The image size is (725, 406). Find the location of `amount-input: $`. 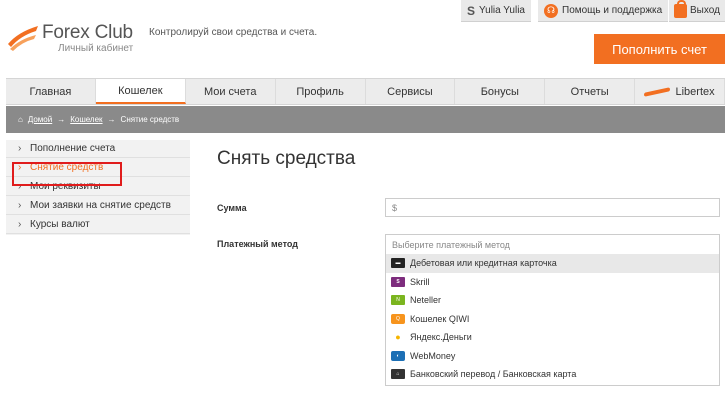

amount-input: $ is located at coordinates (552, 207).